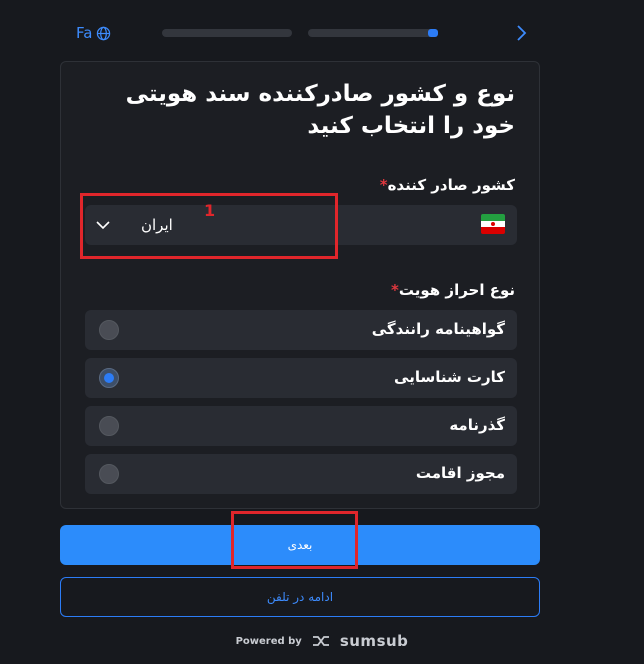 The image size is (644, 664). I want to click on top-bar: Fa, so click(300, 33).